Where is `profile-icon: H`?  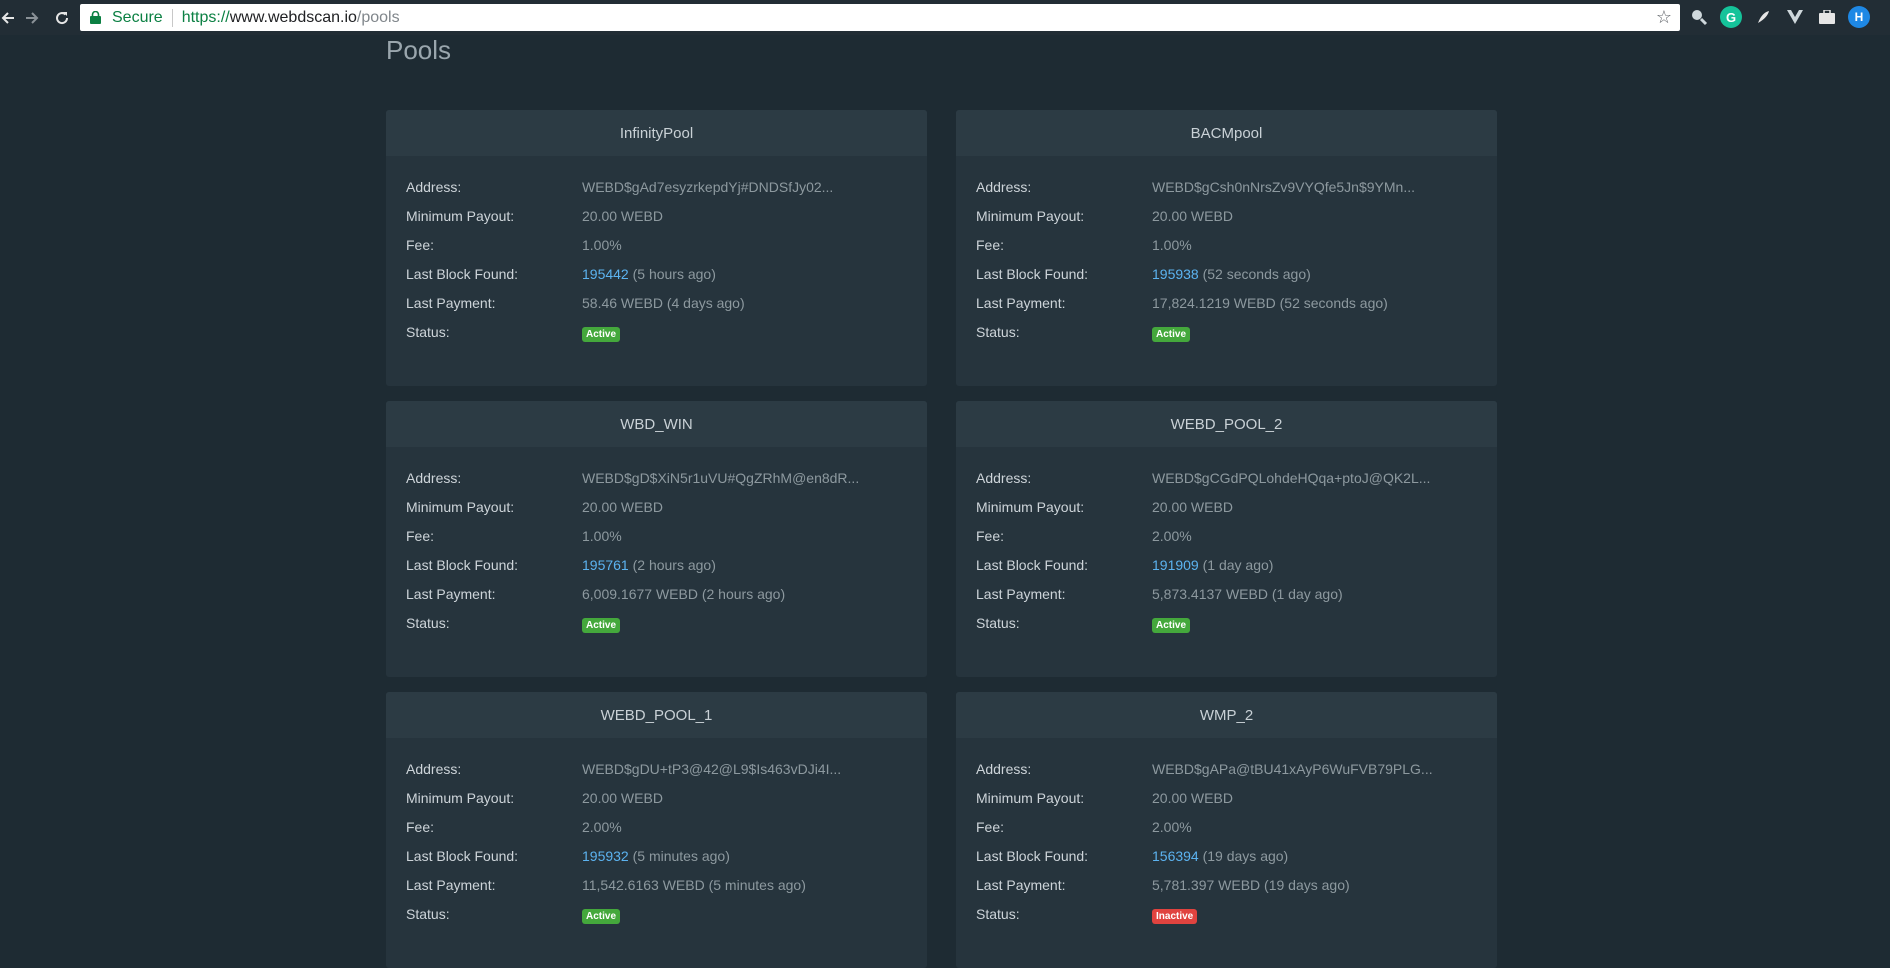
profile-icon: H is located at coordinates (1859, 17).